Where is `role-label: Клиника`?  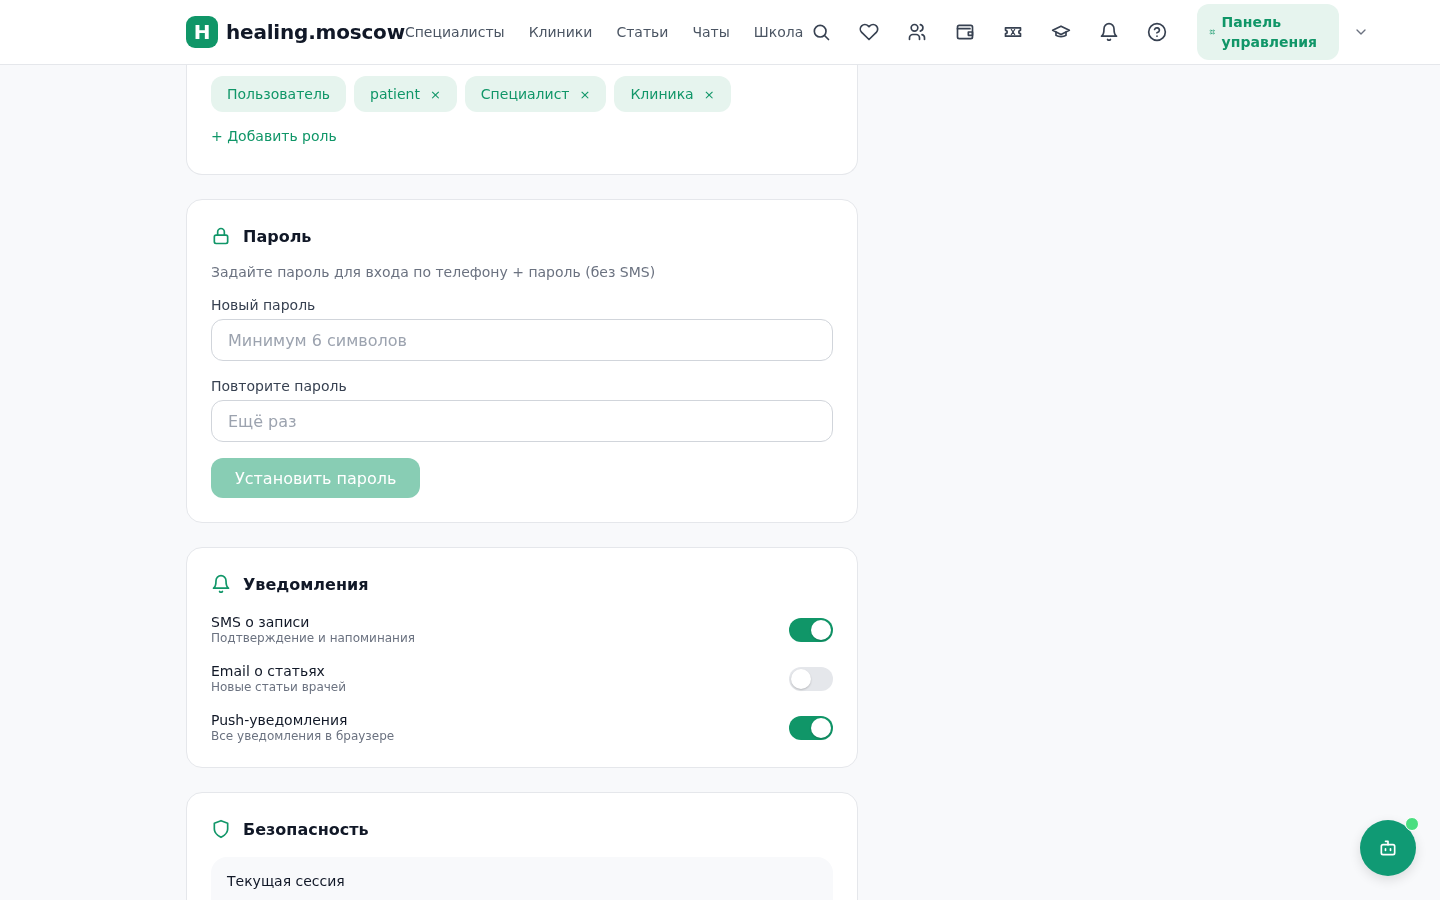 role-label: Клиника is located at coordinates (662, 94).